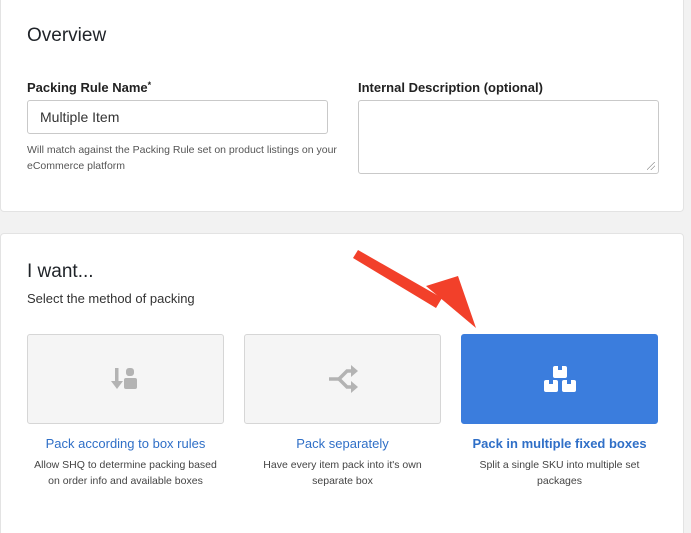 The height and width of the screenshot is (533, 691). I want to click on internal-description-label: Internal Description (optional), so click(450, 87).